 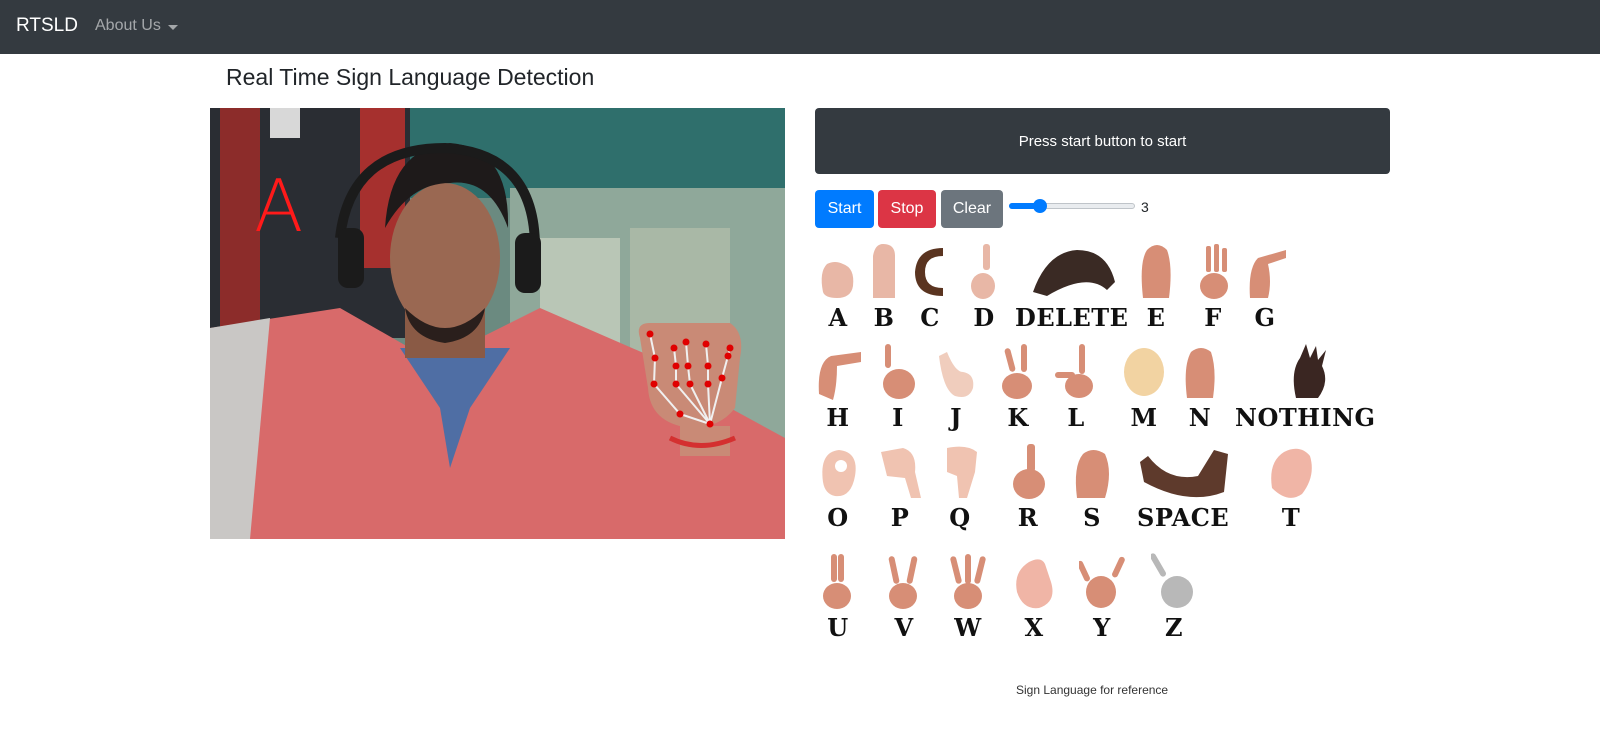 What do you see at coordinates (1072, 317) in the screenshot?
I see `sign-label: DELETE` at bounding box center [1072, 317].